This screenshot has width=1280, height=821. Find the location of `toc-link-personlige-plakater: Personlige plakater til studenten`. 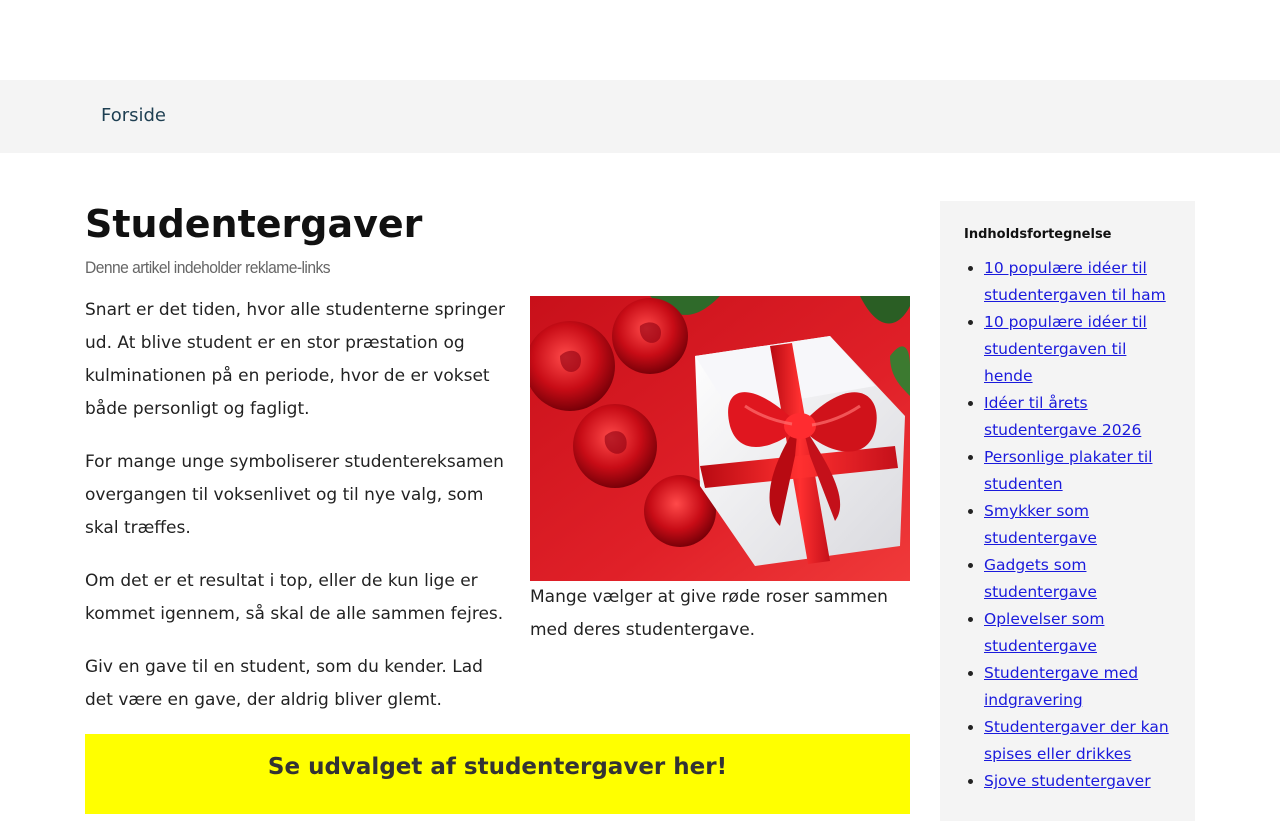

toc-link-personlige-plakater: Personlige plakater til studenten is located at coordinates (1068, 470).